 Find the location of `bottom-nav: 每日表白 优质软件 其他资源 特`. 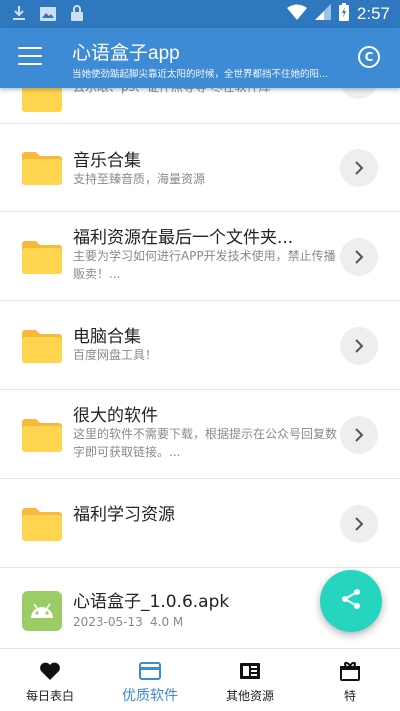

bottom-nav: 每日表白 优质软件 其他资源 特 is located at coordinates (200, 679).